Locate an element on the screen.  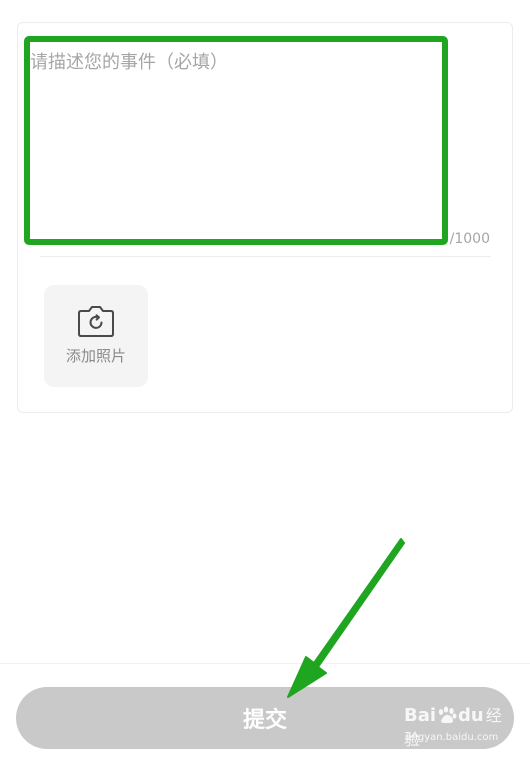
add-photo-button: 添加照片 is located at coordinates (96, 336).